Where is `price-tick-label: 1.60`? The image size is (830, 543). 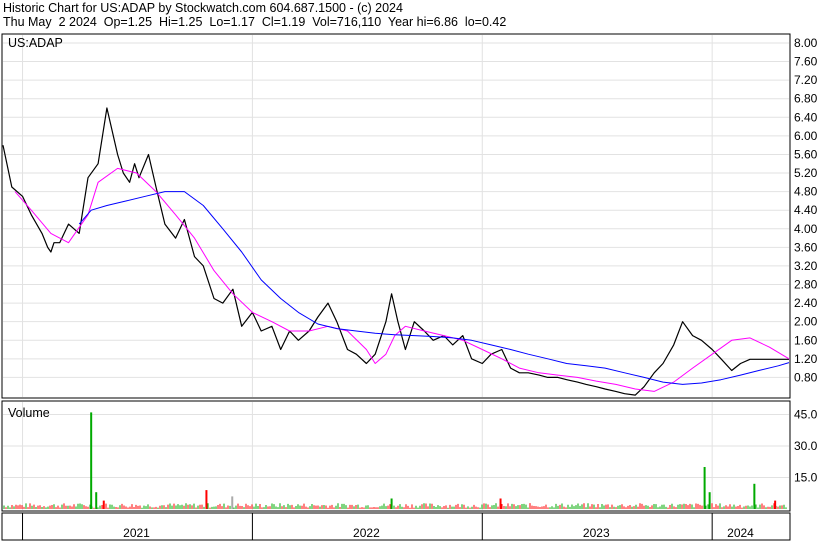 price-tick-label: 1.60 is located at coordinates (806, 340).